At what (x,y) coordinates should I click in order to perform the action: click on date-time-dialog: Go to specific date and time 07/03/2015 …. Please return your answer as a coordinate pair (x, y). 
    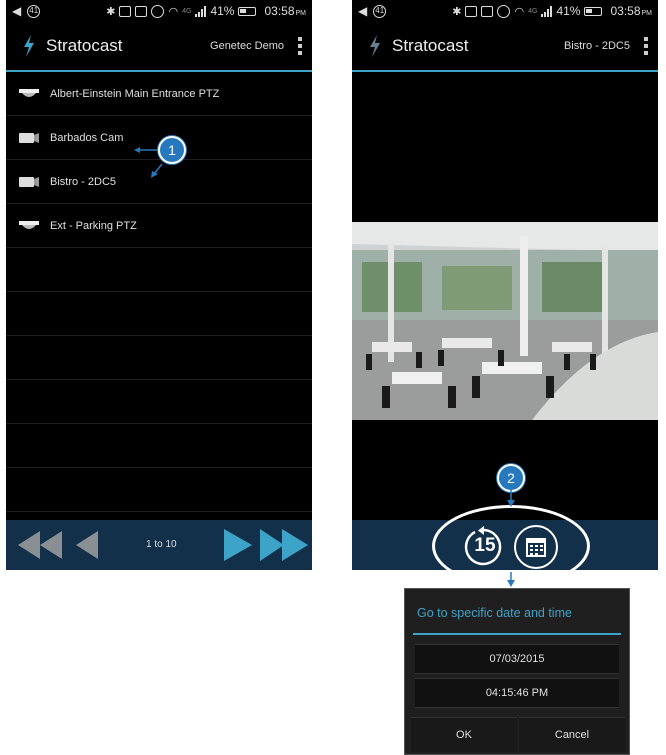
    Looking at the image, I should click on (517, 671).